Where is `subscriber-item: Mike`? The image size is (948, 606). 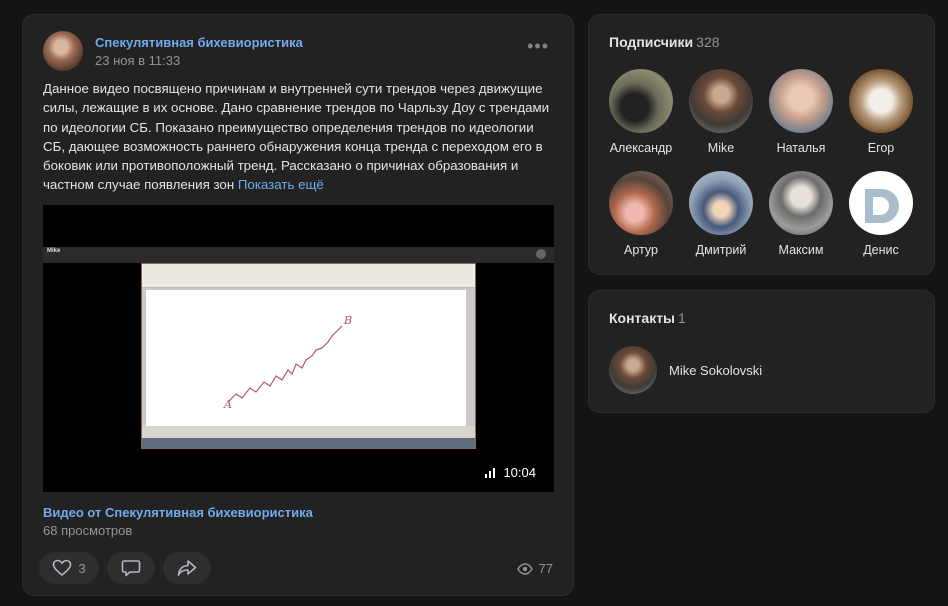 subscriber-item: Mike is located at coordinates (721, 112).